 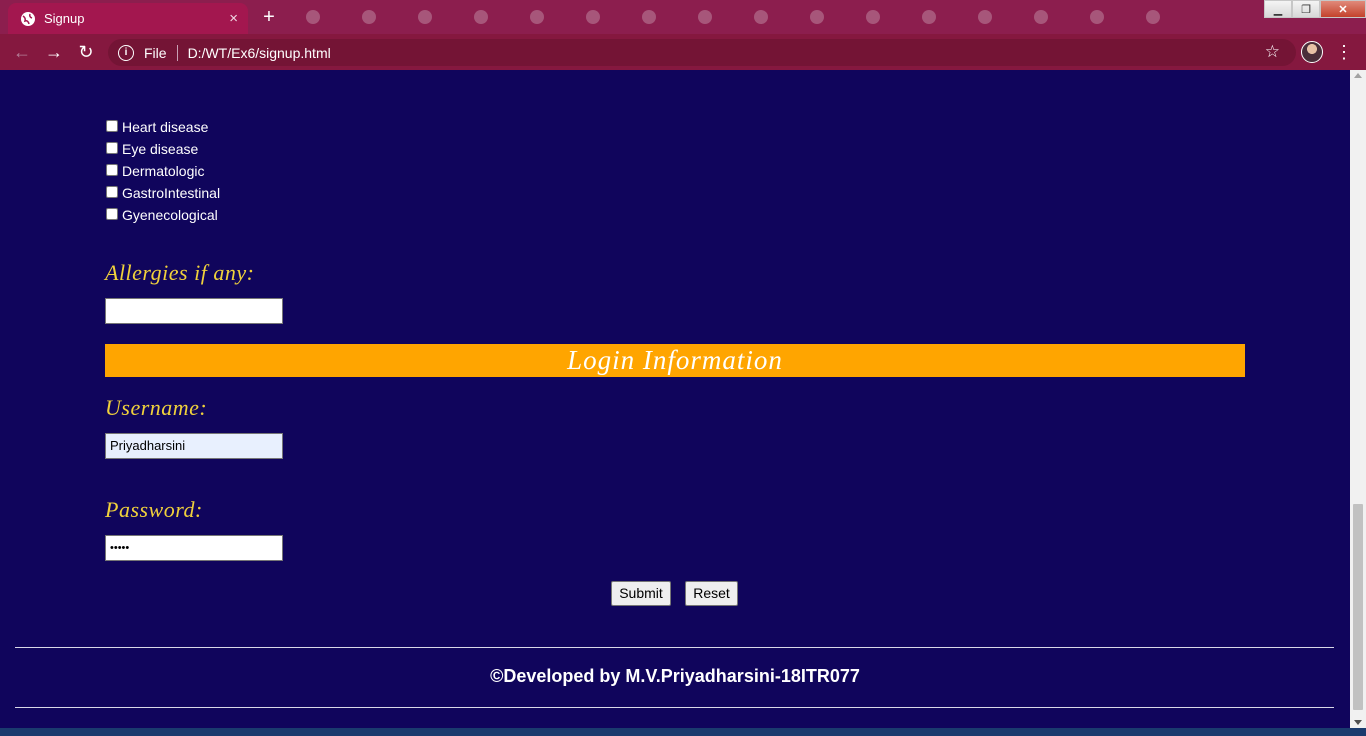 I want to click on info-icon: i, so click(x=126, y=52).